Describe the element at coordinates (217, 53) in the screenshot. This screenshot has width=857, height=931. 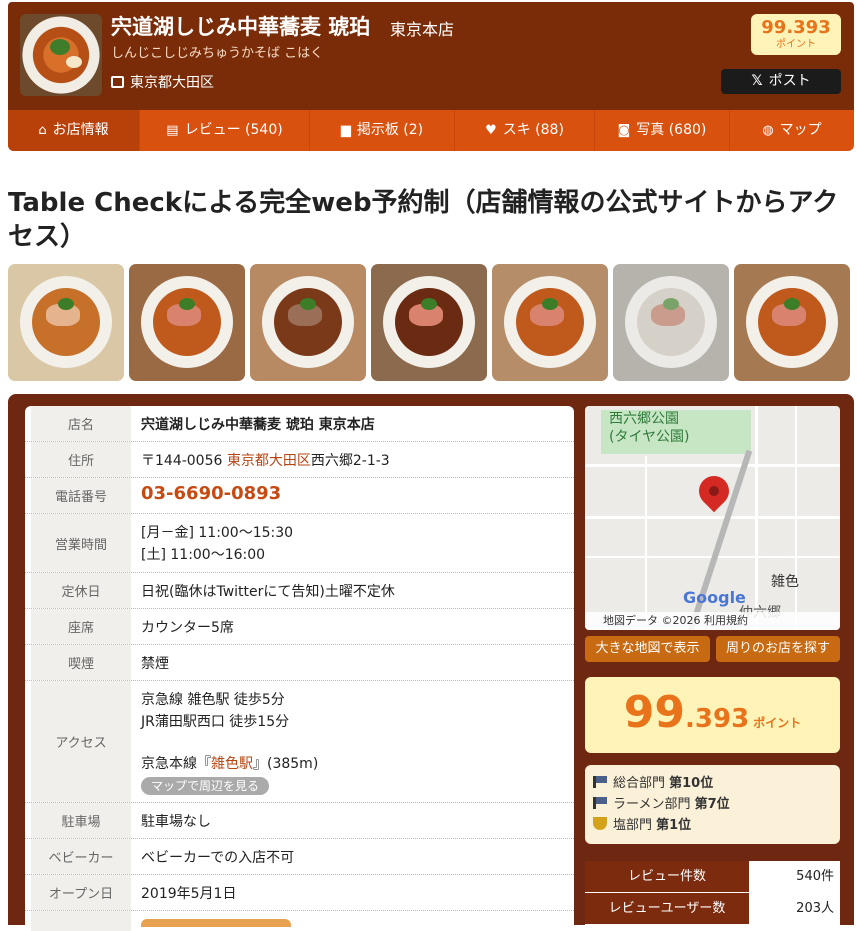
I see `shop-kana: しんじこしじみちゅうかそば こはく` at that location.